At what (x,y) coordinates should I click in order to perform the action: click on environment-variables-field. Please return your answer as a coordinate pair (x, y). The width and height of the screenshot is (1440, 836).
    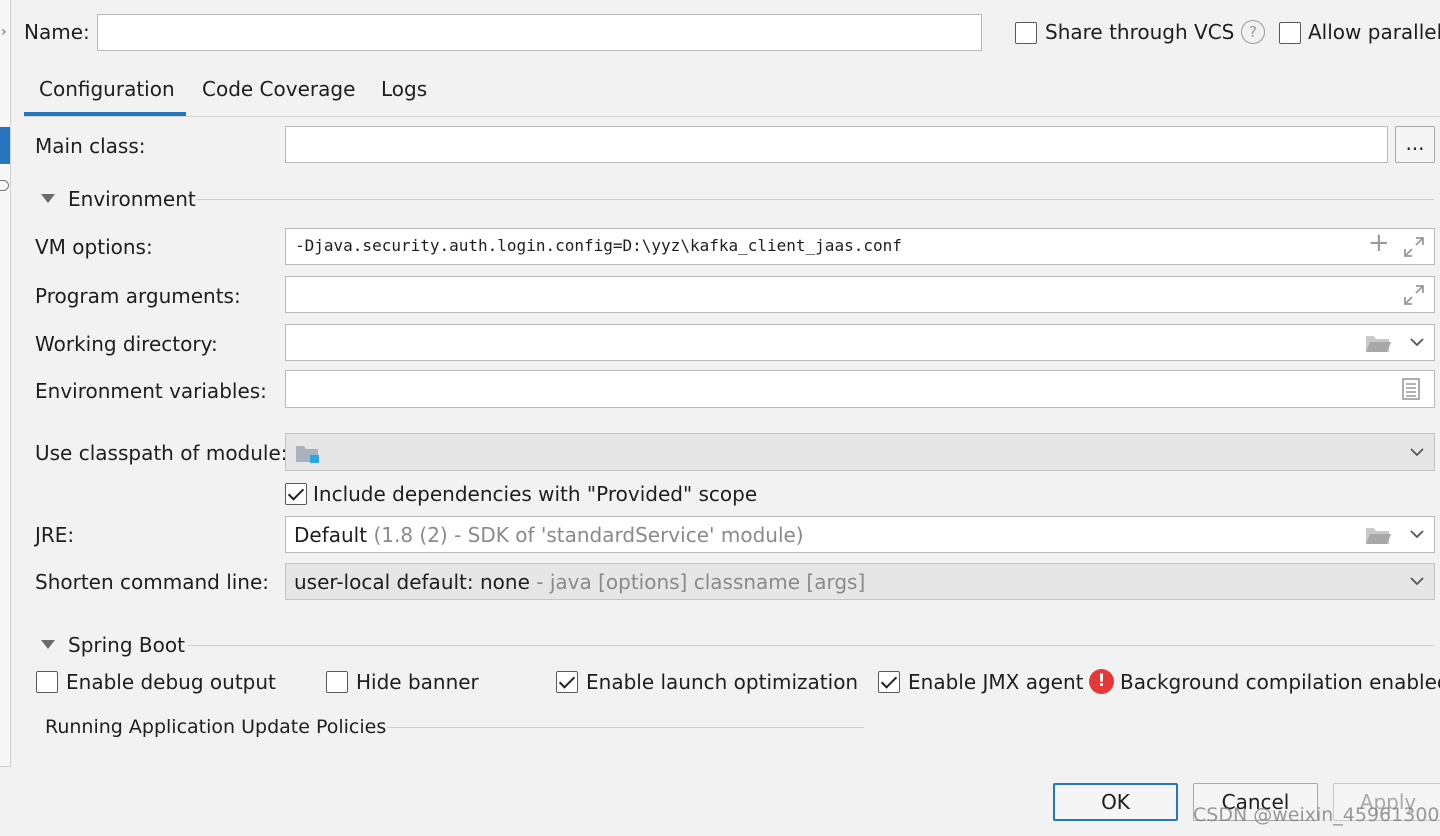
    Looking at the image, I should click on (860, 389).